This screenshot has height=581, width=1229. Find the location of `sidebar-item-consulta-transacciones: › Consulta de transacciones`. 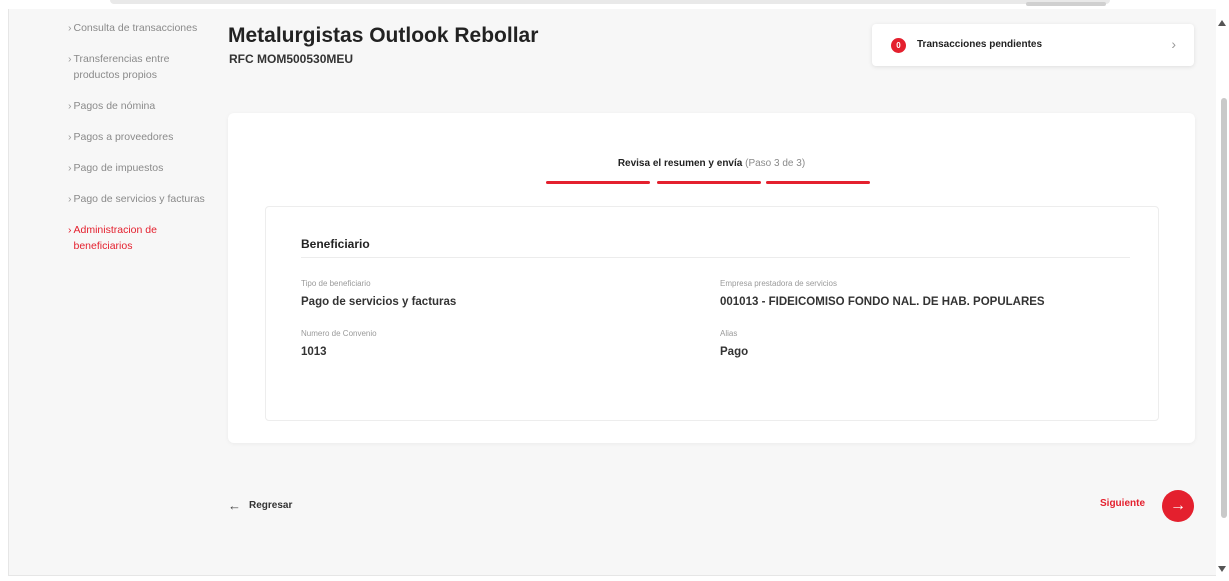

sidebar-item-consulta-transacciones: › Consulta de transacciones is located at coordinates (148, 28).